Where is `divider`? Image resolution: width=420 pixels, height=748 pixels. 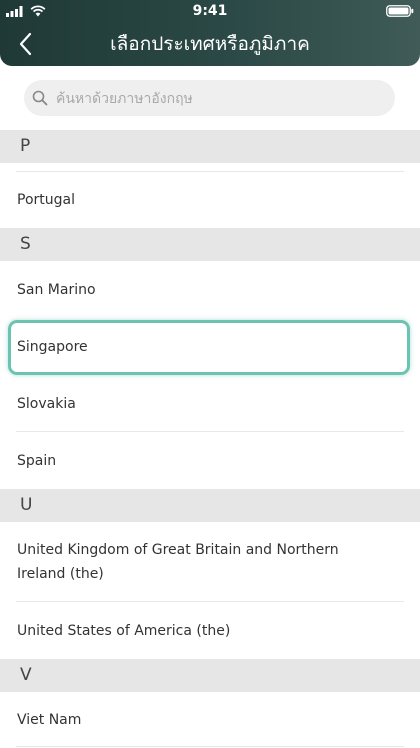
divider is located at coordinates (210, 746).